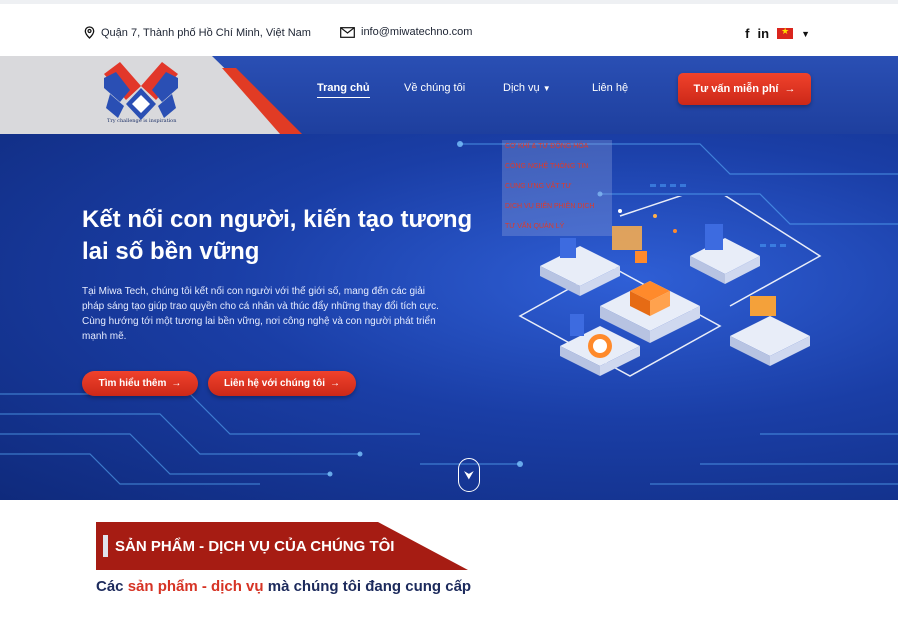  I want to click on email: info@miwatechno.com, so click(406, 32).